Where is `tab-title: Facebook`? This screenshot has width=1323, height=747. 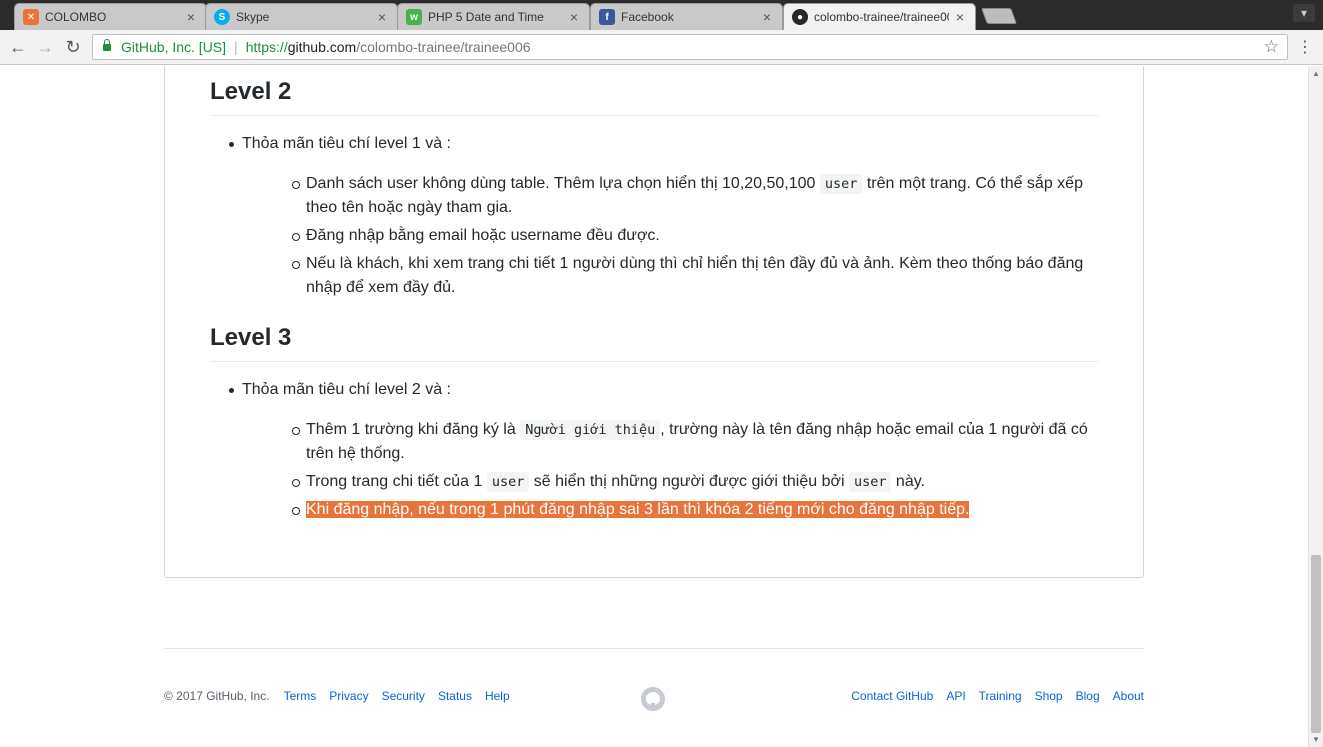
tab-title: Facebook is located at coordinates (647, 17).